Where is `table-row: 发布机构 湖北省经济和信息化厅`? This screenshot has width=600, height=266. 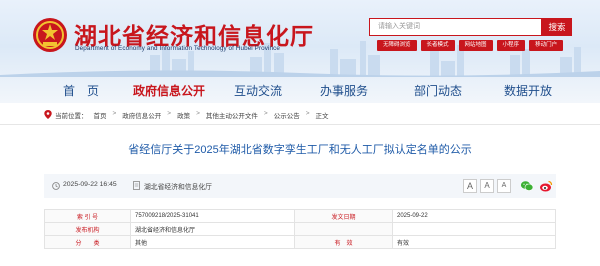 table-row: 发布机构 湖北省经济和信息化厅 is located at coordinates (300, 229).